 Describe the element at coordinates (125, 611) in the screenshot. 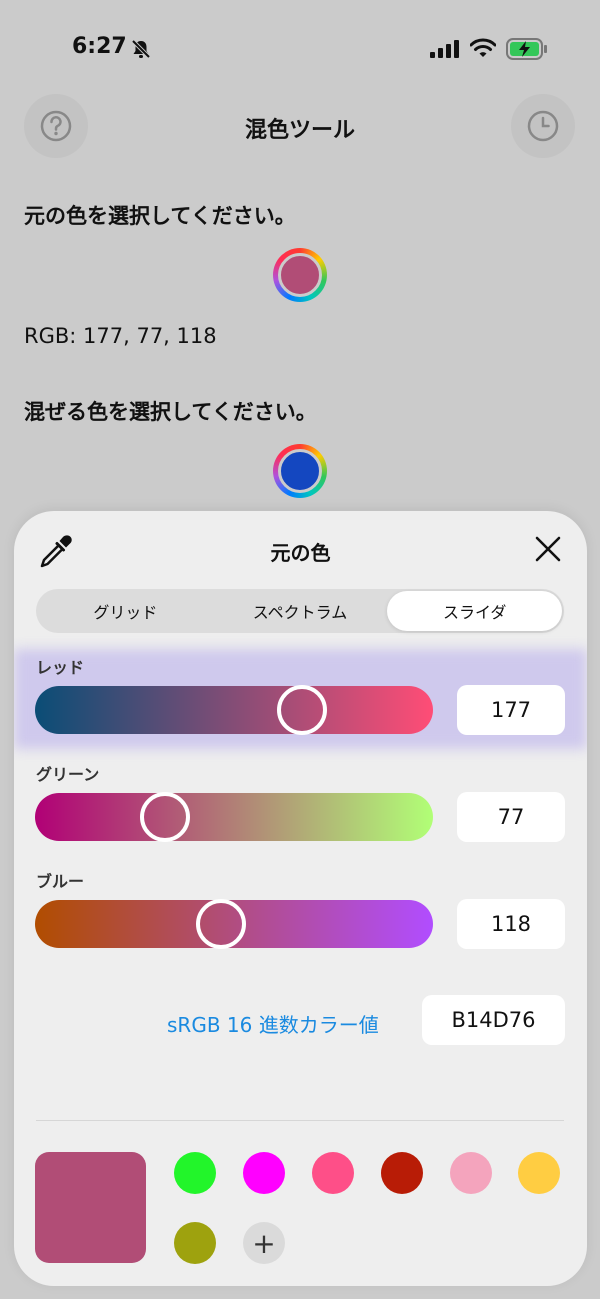

I see `tab-grid: グリッド` at that location.